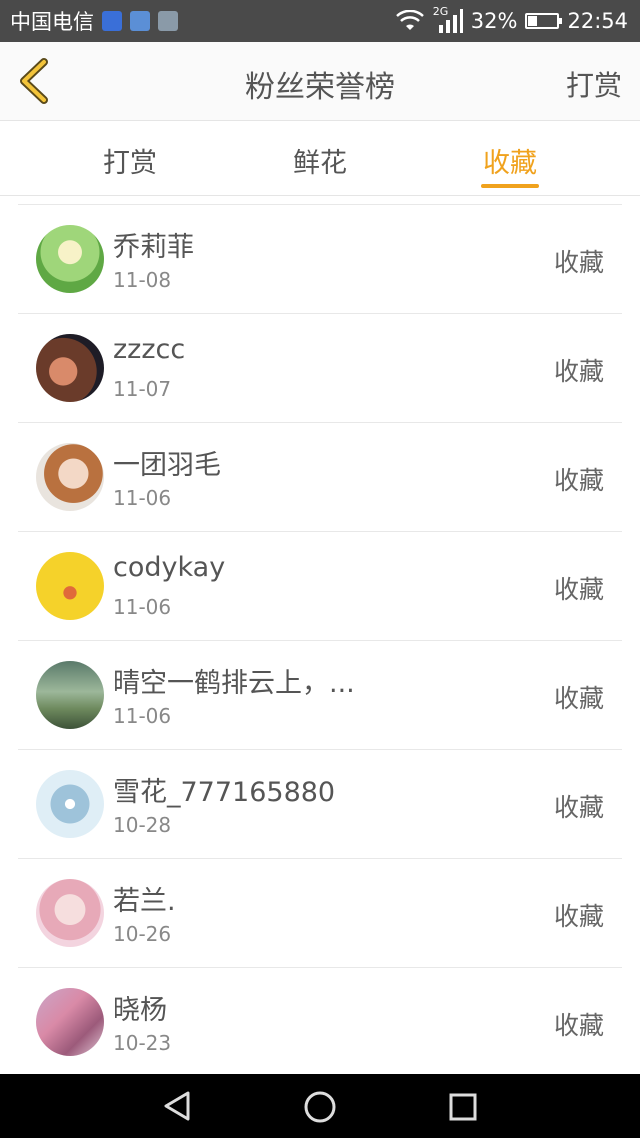  Describe the element at coordinates (178, 1106) in the screenshot. I see `back-triangle-icon` at that location.